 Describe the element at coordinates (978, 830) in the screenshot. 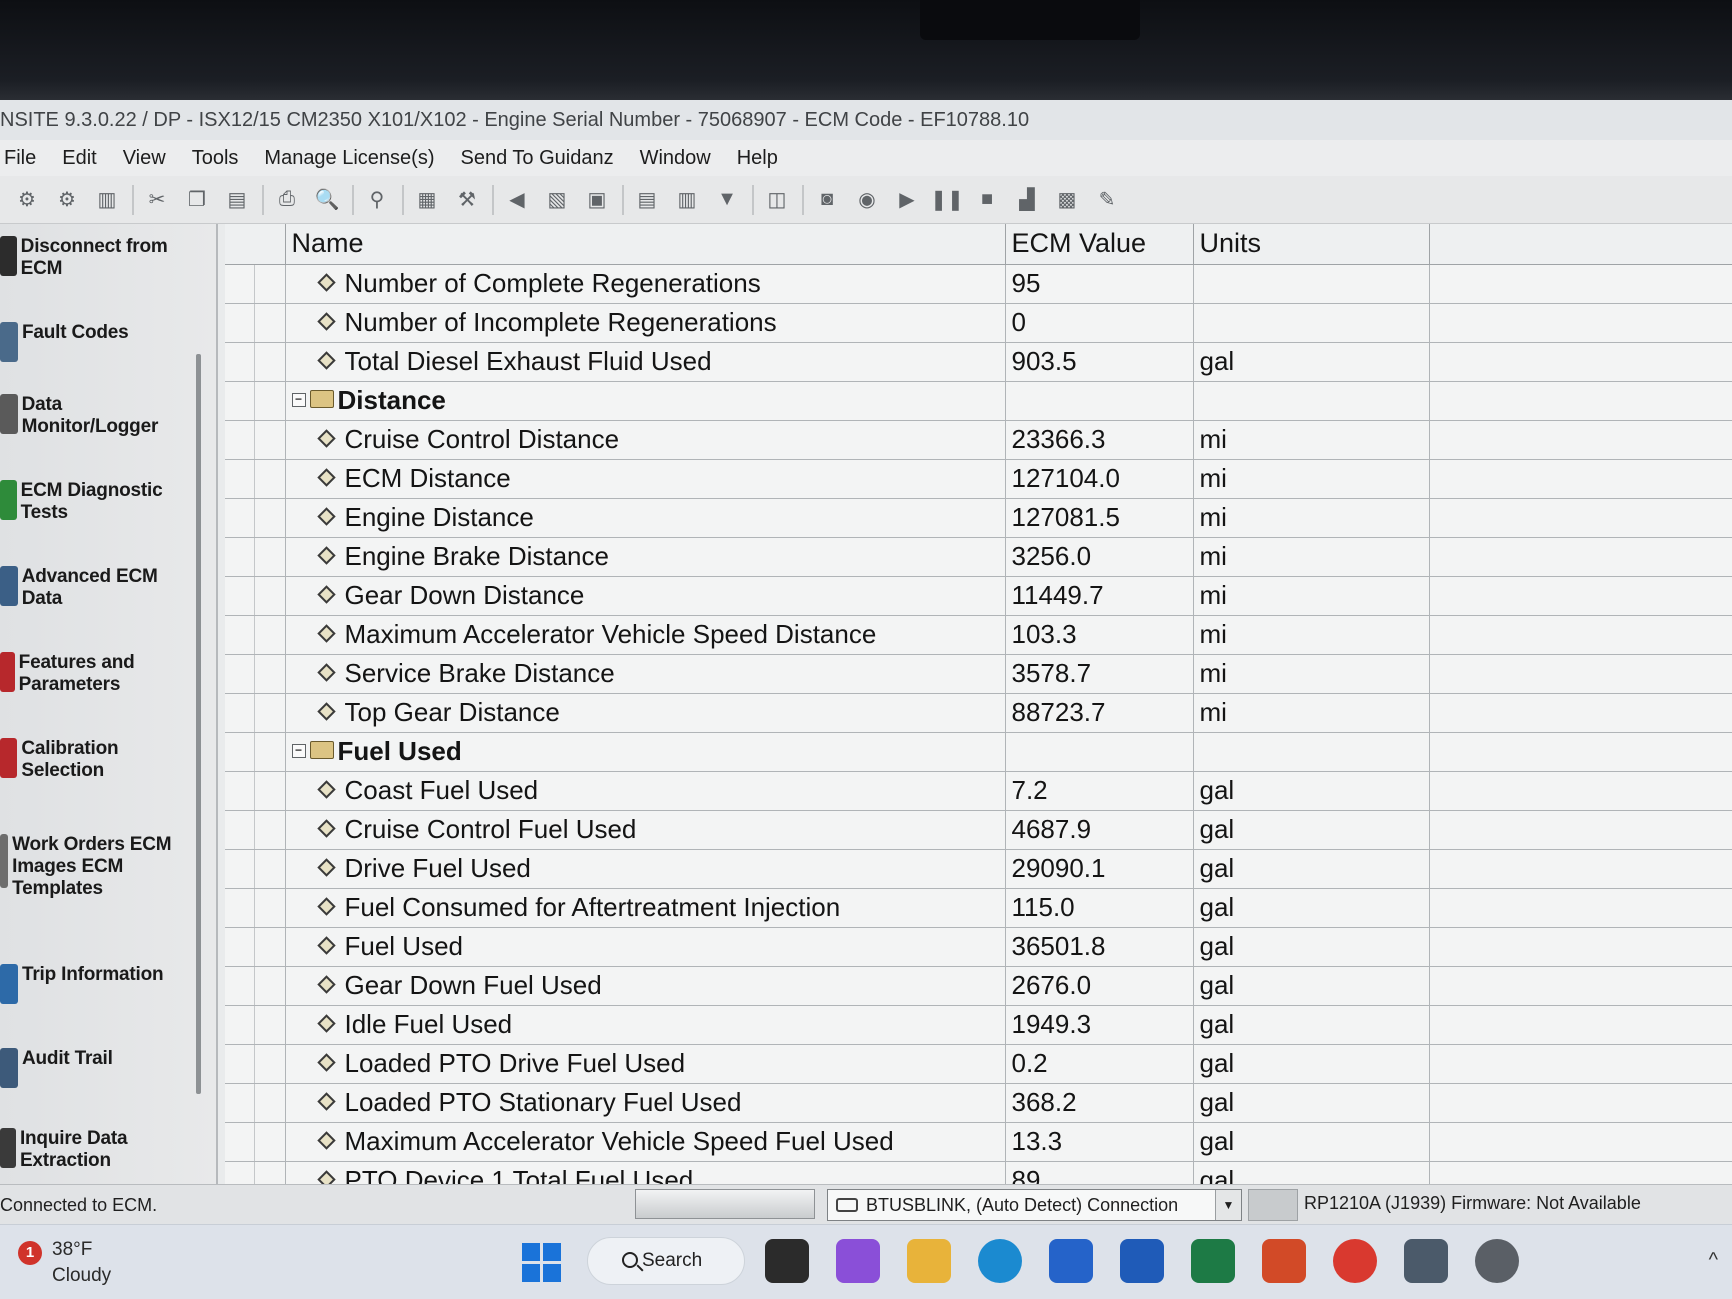

I see `table-row: Cruise Control Fuel Used 4687.9 gal` at that location.